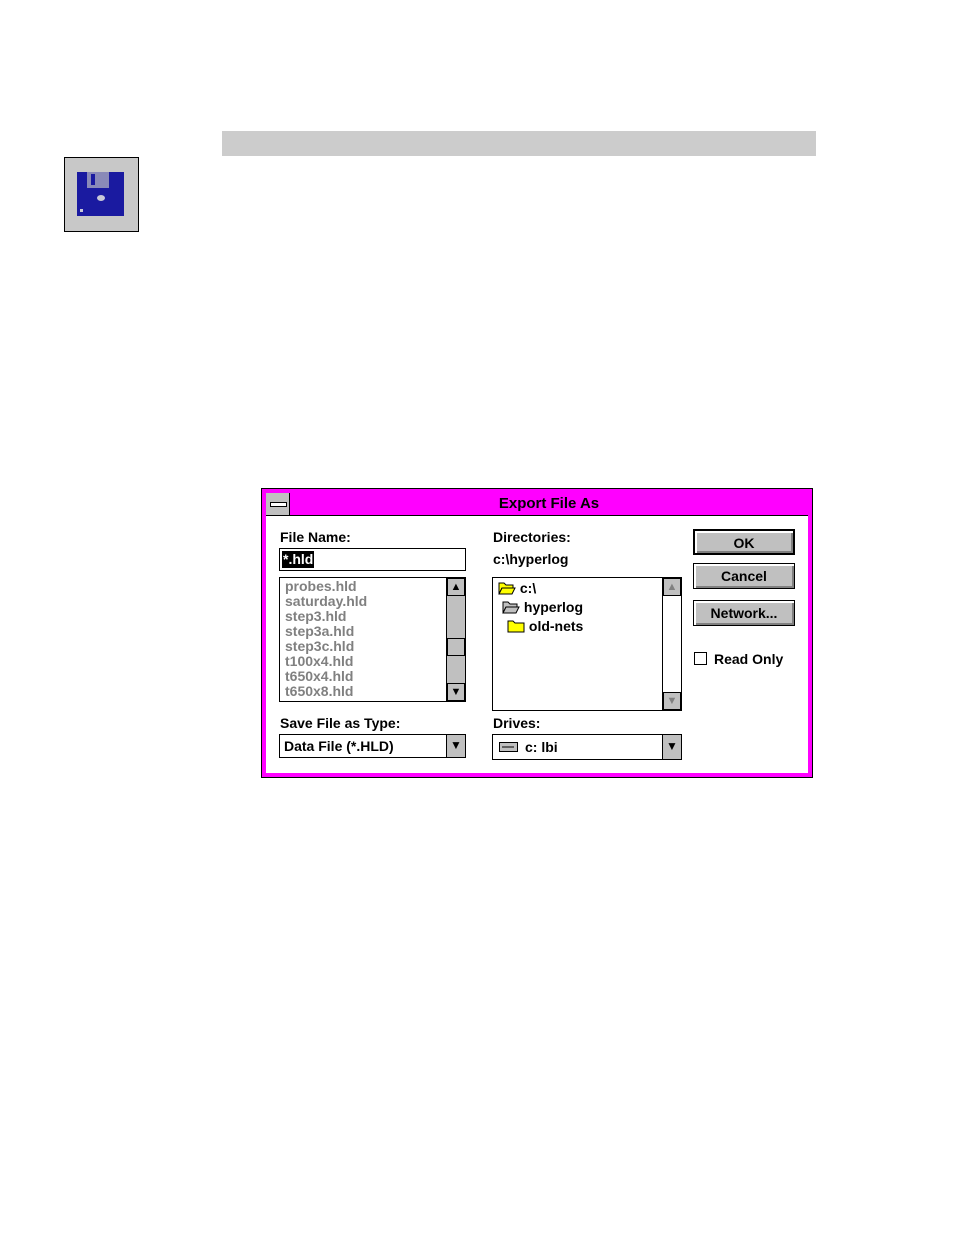 This screenshot has width=954, height=1235. Describe the element at coordinates (531, 559) in the screenshot. I see `current-directory: c:\hyperlog` at that location.